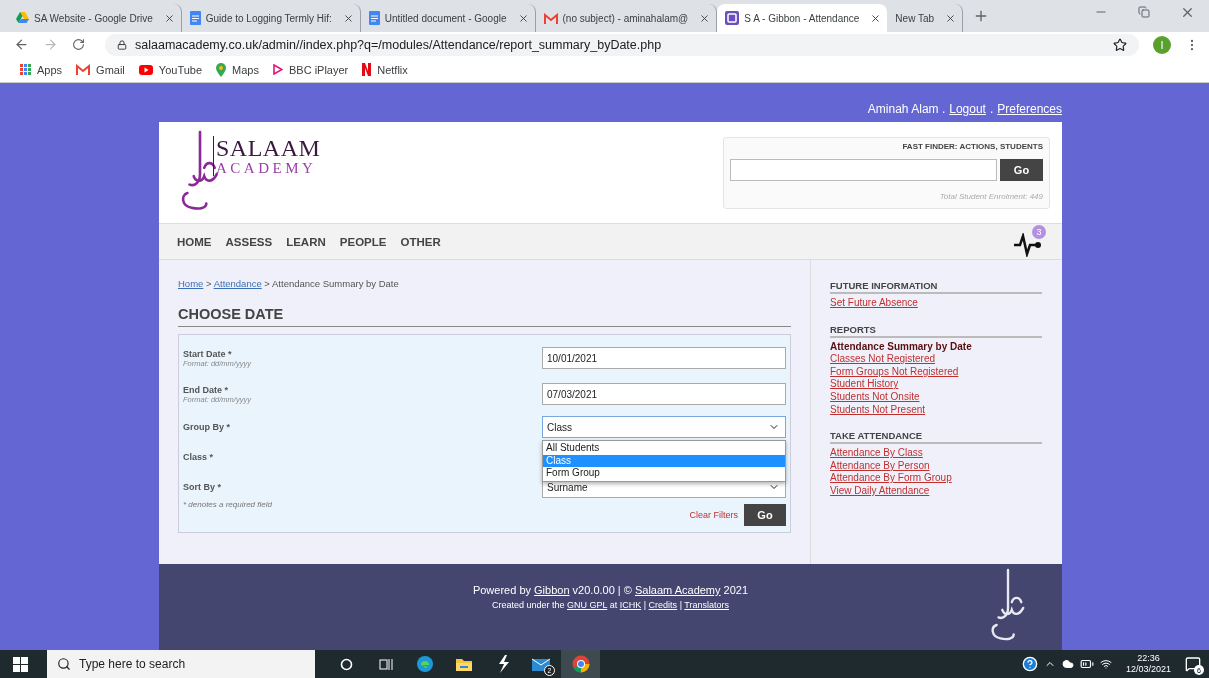 This screenshot has height=678, width=1209. Describe the element at coordinates (221, 69) in the screenshot. I see `map-pin-icon` at that location.